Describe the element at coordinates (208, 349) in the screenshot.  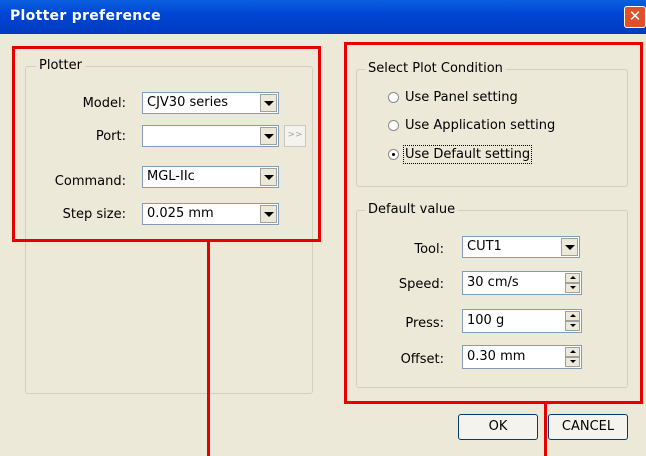
I see `annotation-leader-left` at that location.